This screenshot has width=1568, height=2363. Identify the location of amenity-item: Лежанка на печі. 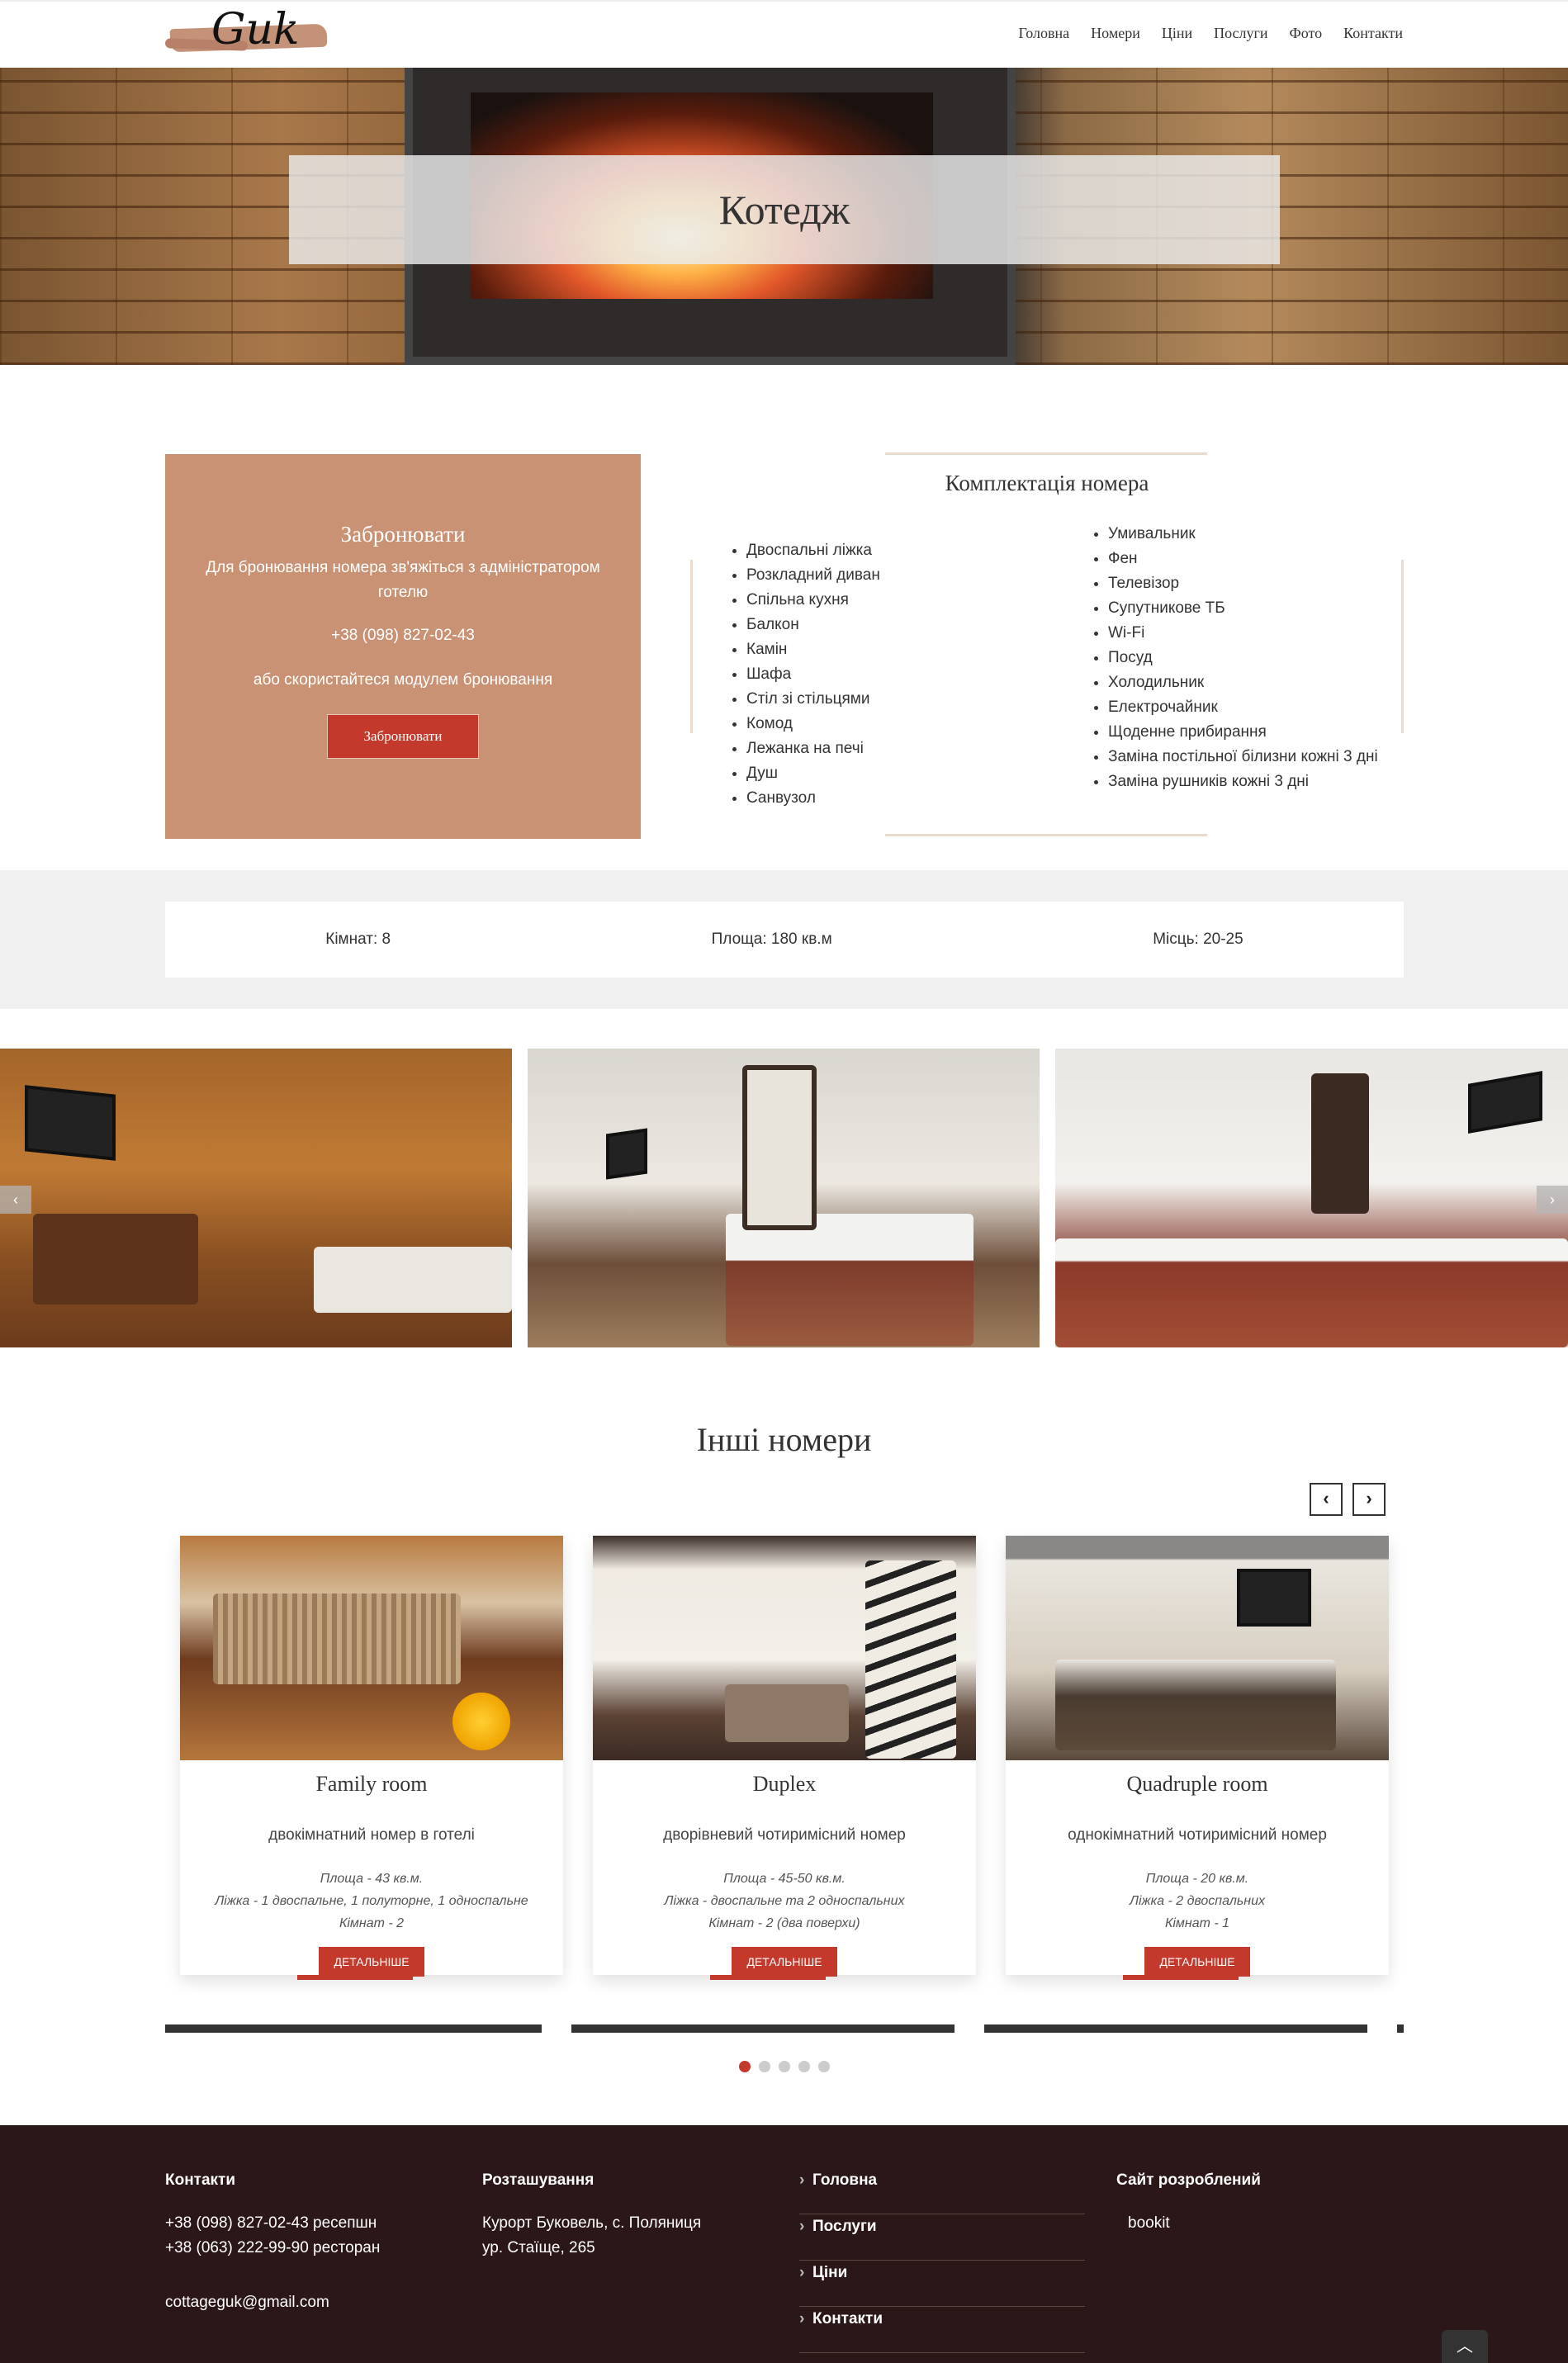
(813, 749).